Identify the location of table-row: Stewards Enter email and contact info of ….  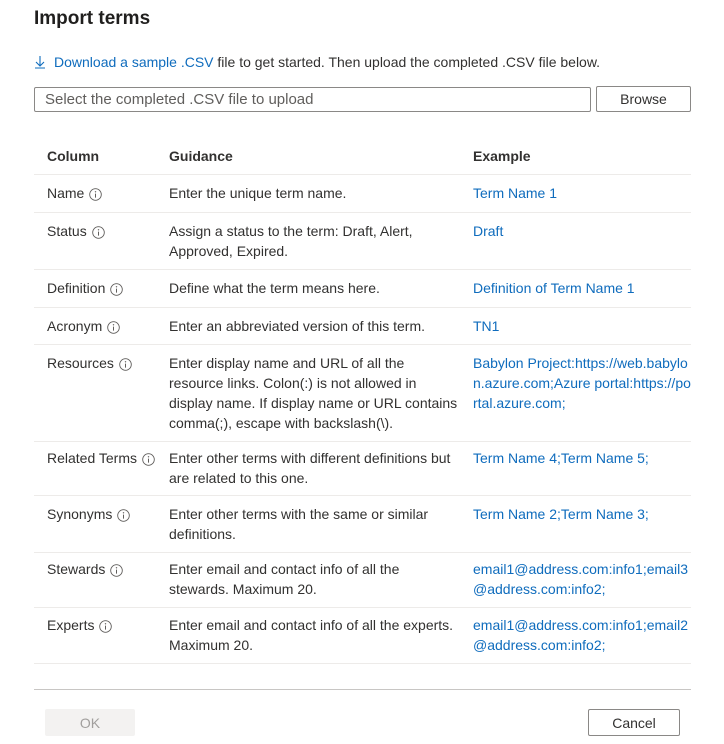
(362, 580).